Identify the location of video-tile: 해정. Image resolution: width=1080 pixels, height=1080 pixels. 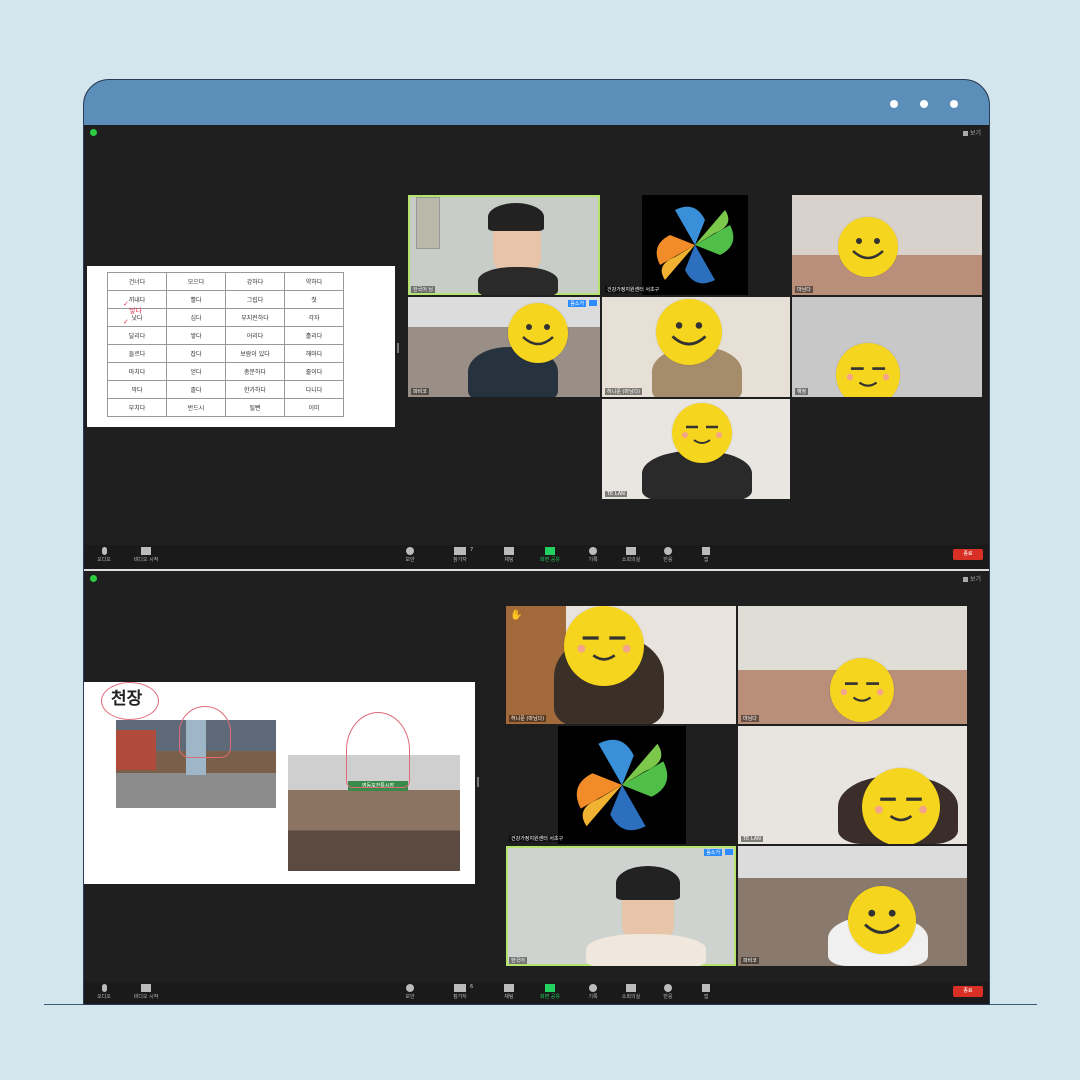
(887, 347).